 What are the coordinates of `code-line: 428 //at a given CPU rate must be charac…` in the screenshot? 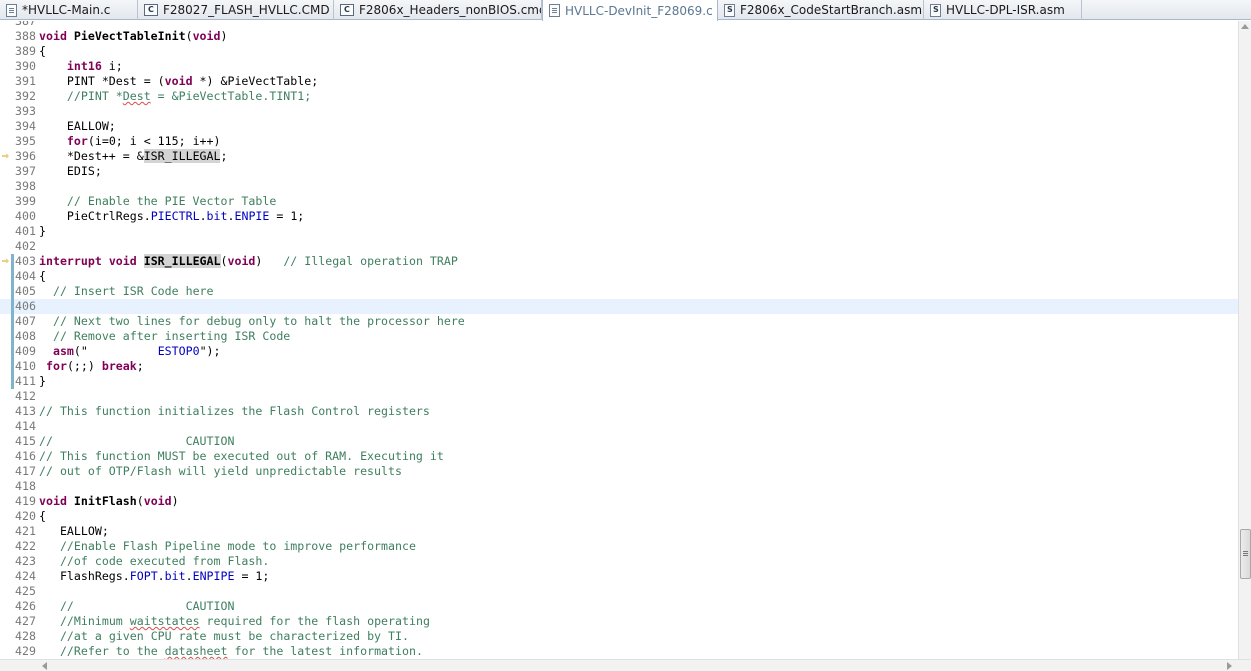 It's located at (619, 636).